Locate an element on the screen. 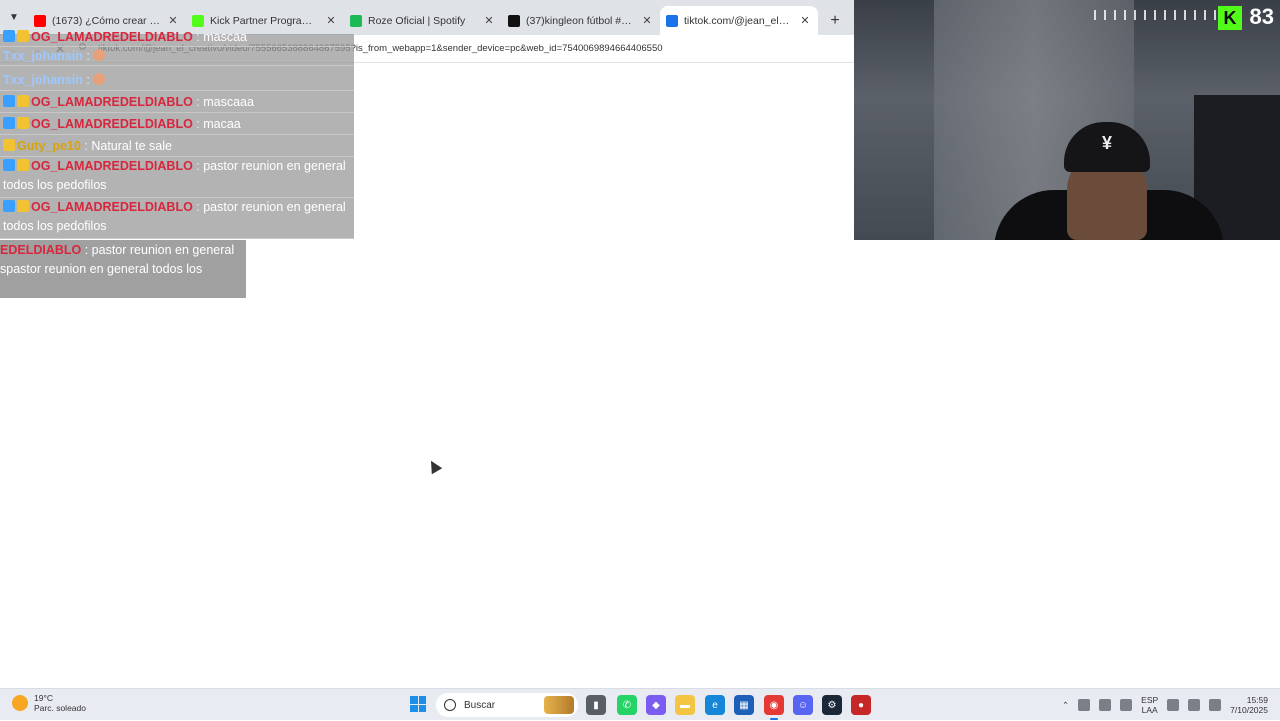  discord-icon: ☺ is located at coordinates (803, 705).